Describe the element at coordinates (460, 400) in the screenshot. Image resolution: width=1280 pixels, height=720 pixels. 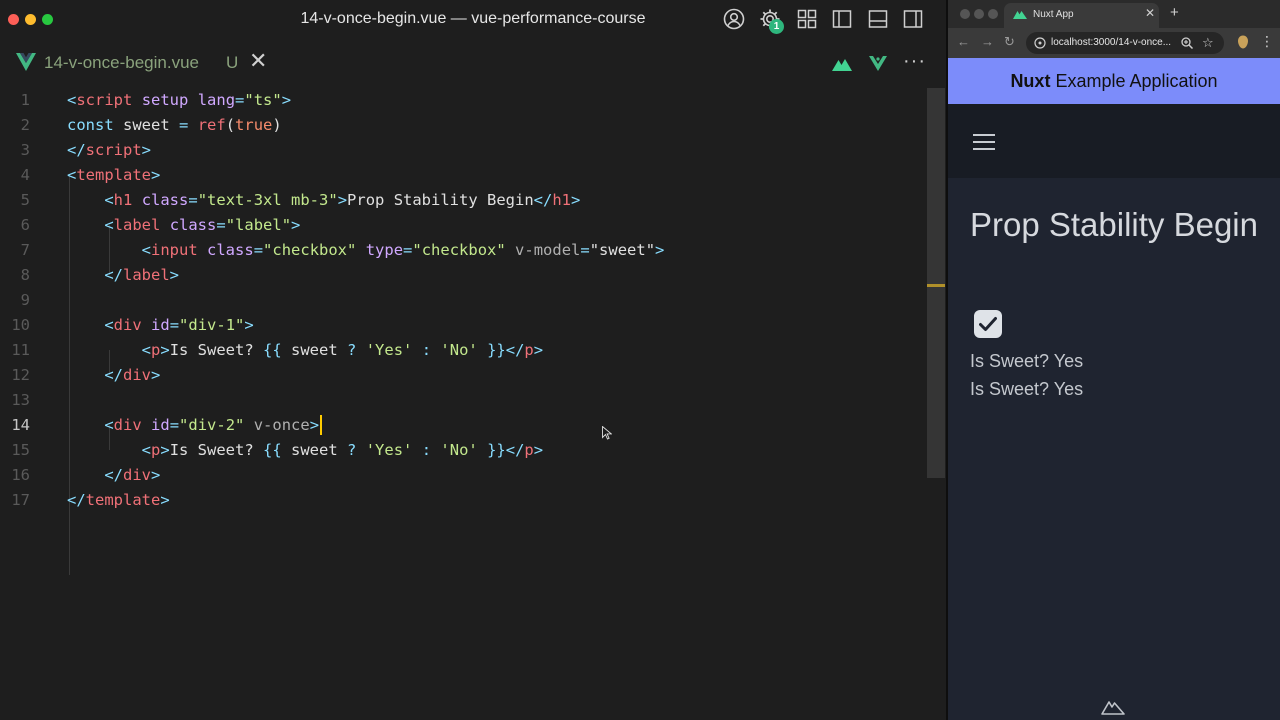
I see `code-line: 13` at that location.